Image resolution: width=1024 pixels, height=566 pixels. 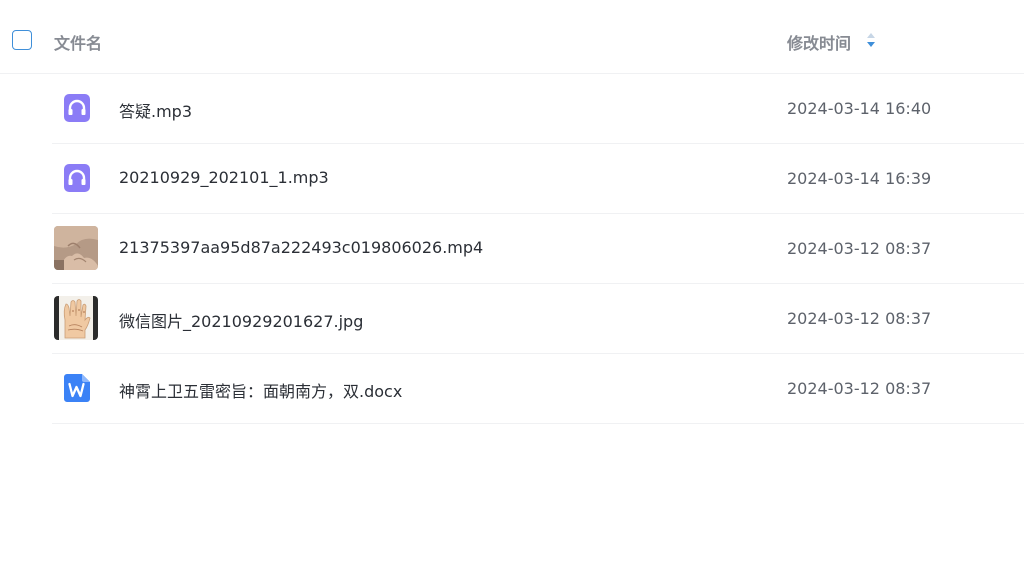 What do you see at coordinates (538, 319) in the screenshot?
I see `file-row: 微信图片_20210929201627.jpg 2024-03-12 08:37` at bounding box center [538, 319].